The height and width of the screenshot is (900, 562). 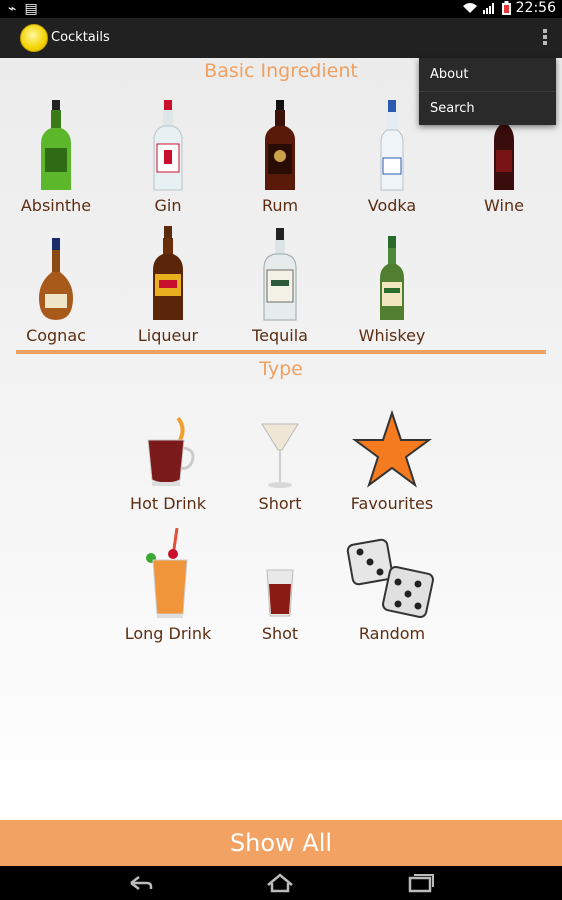 What do you see at coordinates (469, 8) in the screenshot?
I see `wifi-icon` at bounding box center [469, 8].